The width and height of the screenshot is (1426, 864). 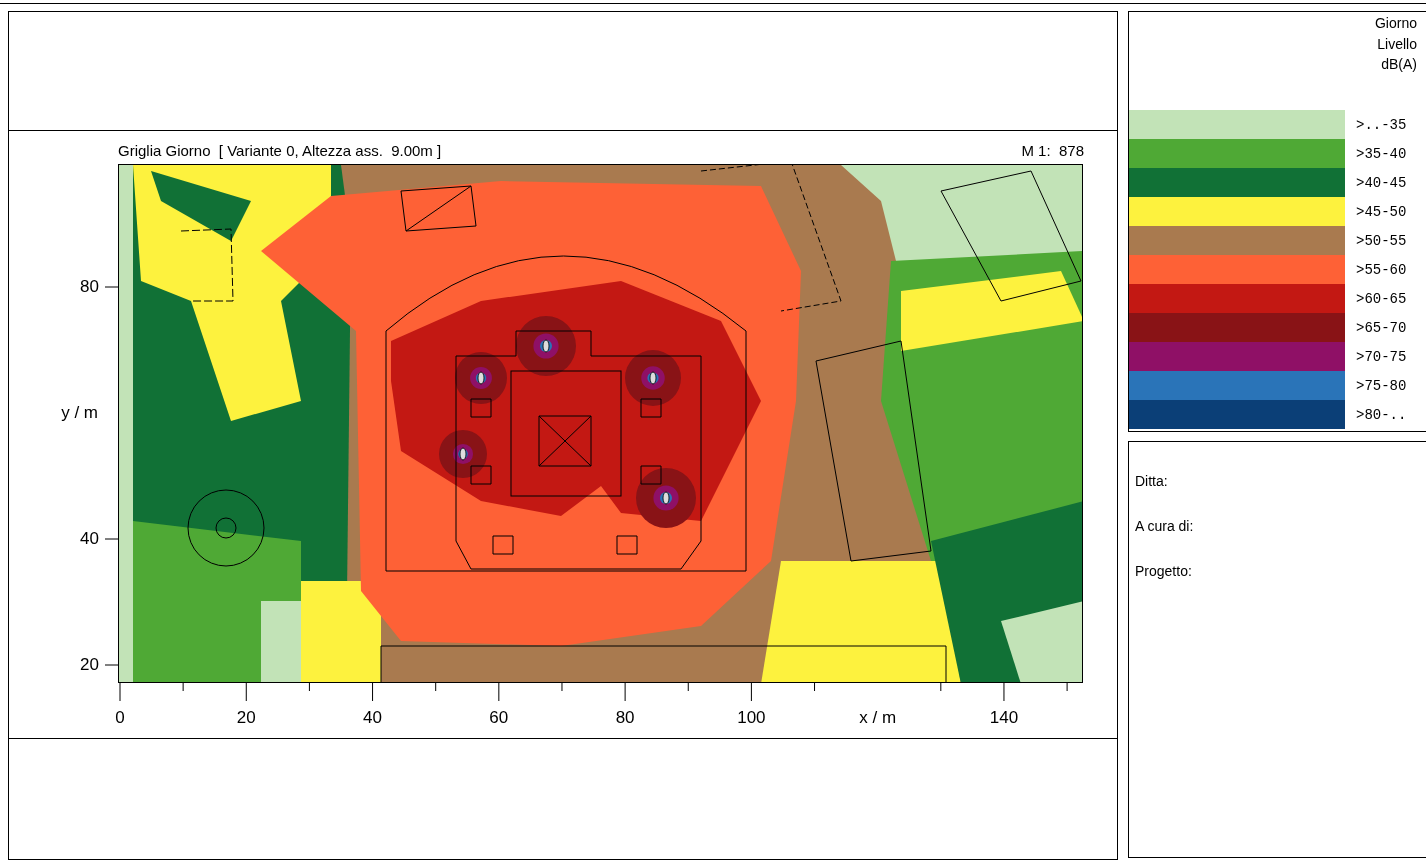 What do you see at coordinates (280, 150) in the screenshot?
I see `map-title: Griglia Giorno [ Variante 0, Altezza ass. 9.00m ]` at bounding box center [280, 150].